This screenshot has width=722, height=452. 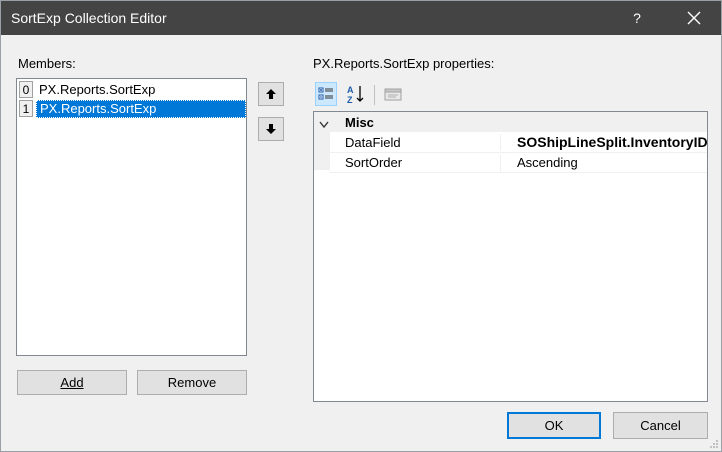 I want to click on remove-button: Remove, so click(x=192, y=382).